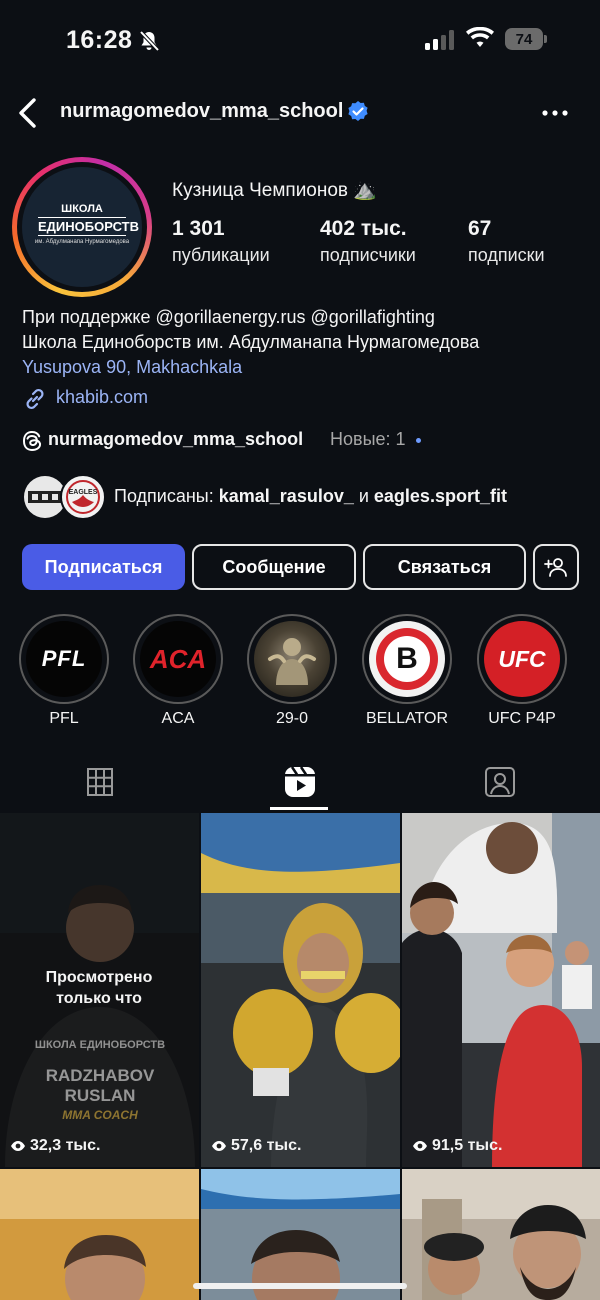  Describe the element at coordinates (368, 439) in the screenshot. I see `threads-new-count: Новые: 1` at that location.